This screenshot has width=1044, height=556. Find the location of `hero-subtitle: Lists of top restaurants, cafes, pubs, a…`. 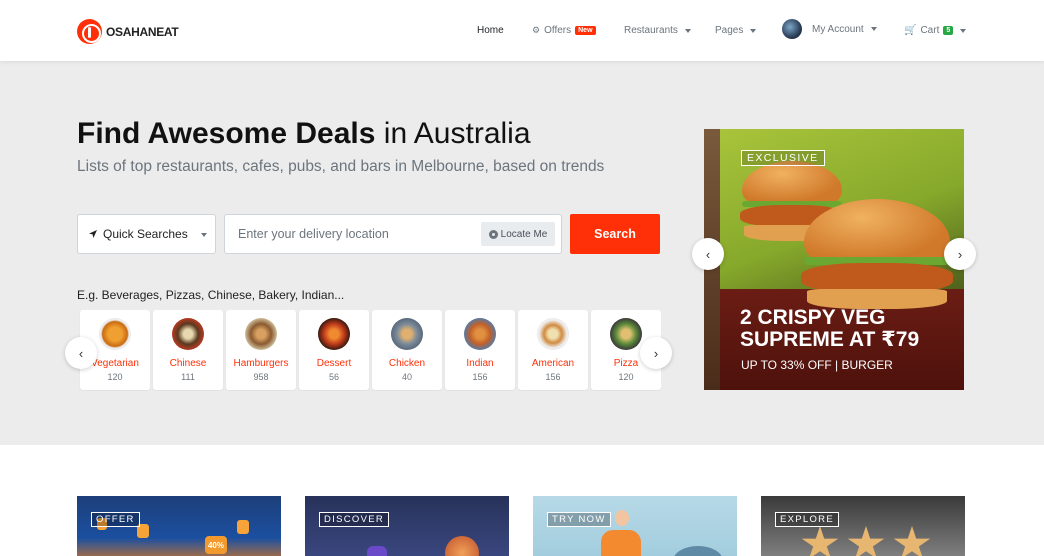

hero-subtitle: Lists of top restaurants, cafes, pubs, a… is located at coordinates (341, 166).